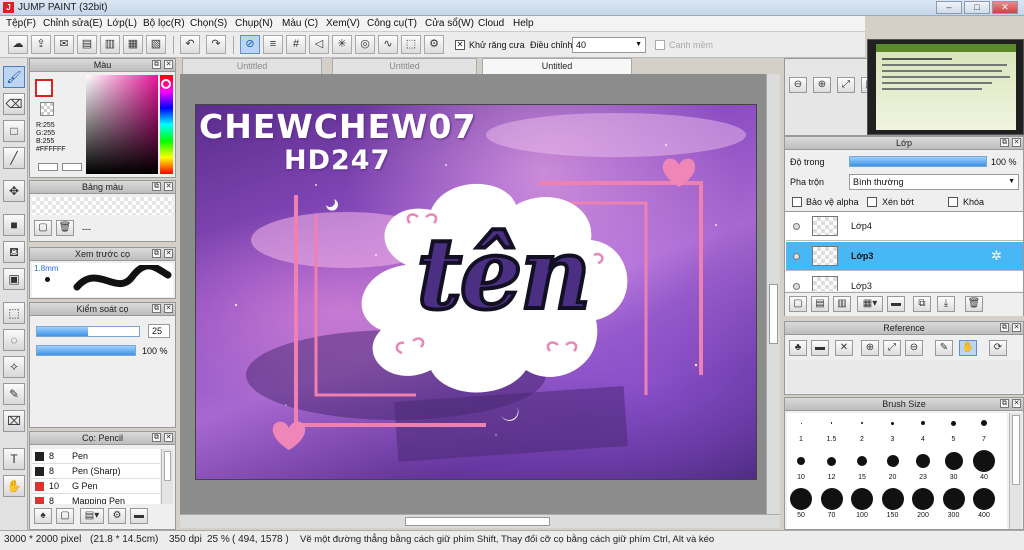 The image size is (1024, 550). What do you see at coordinates (523, 23) in the screenshot?
I see `menu-help: Help` at bounding box center [523, 23].